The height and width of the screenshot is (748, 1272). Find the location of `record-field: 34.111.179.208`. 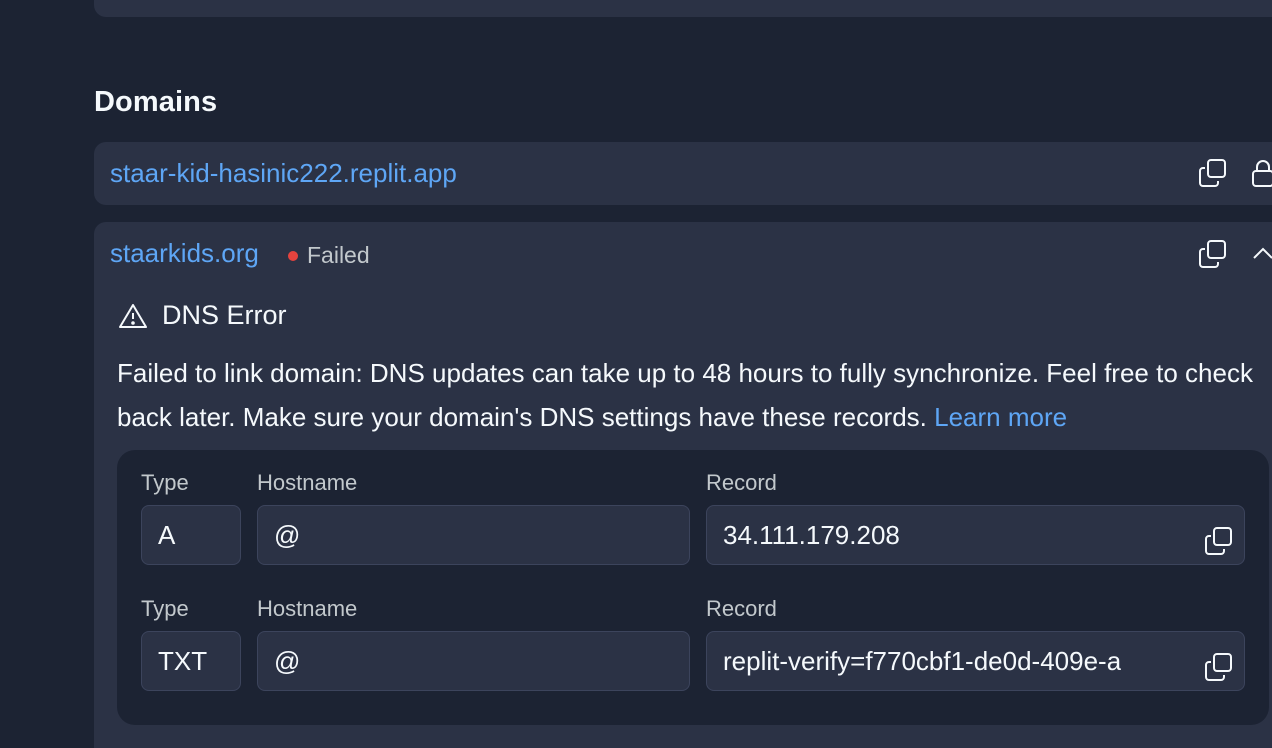

record-field: 34.111.179.208 is located at coordinates (975, 535).